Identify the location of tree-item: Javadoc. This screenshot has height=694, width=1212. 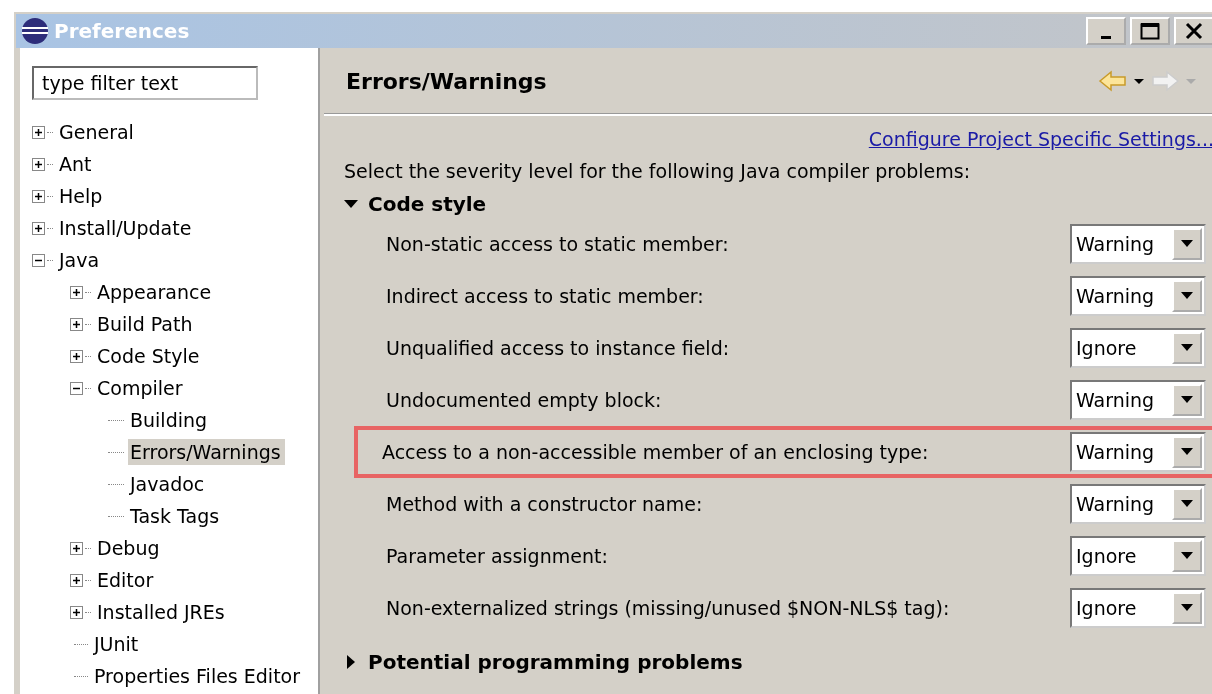
(168, 484).